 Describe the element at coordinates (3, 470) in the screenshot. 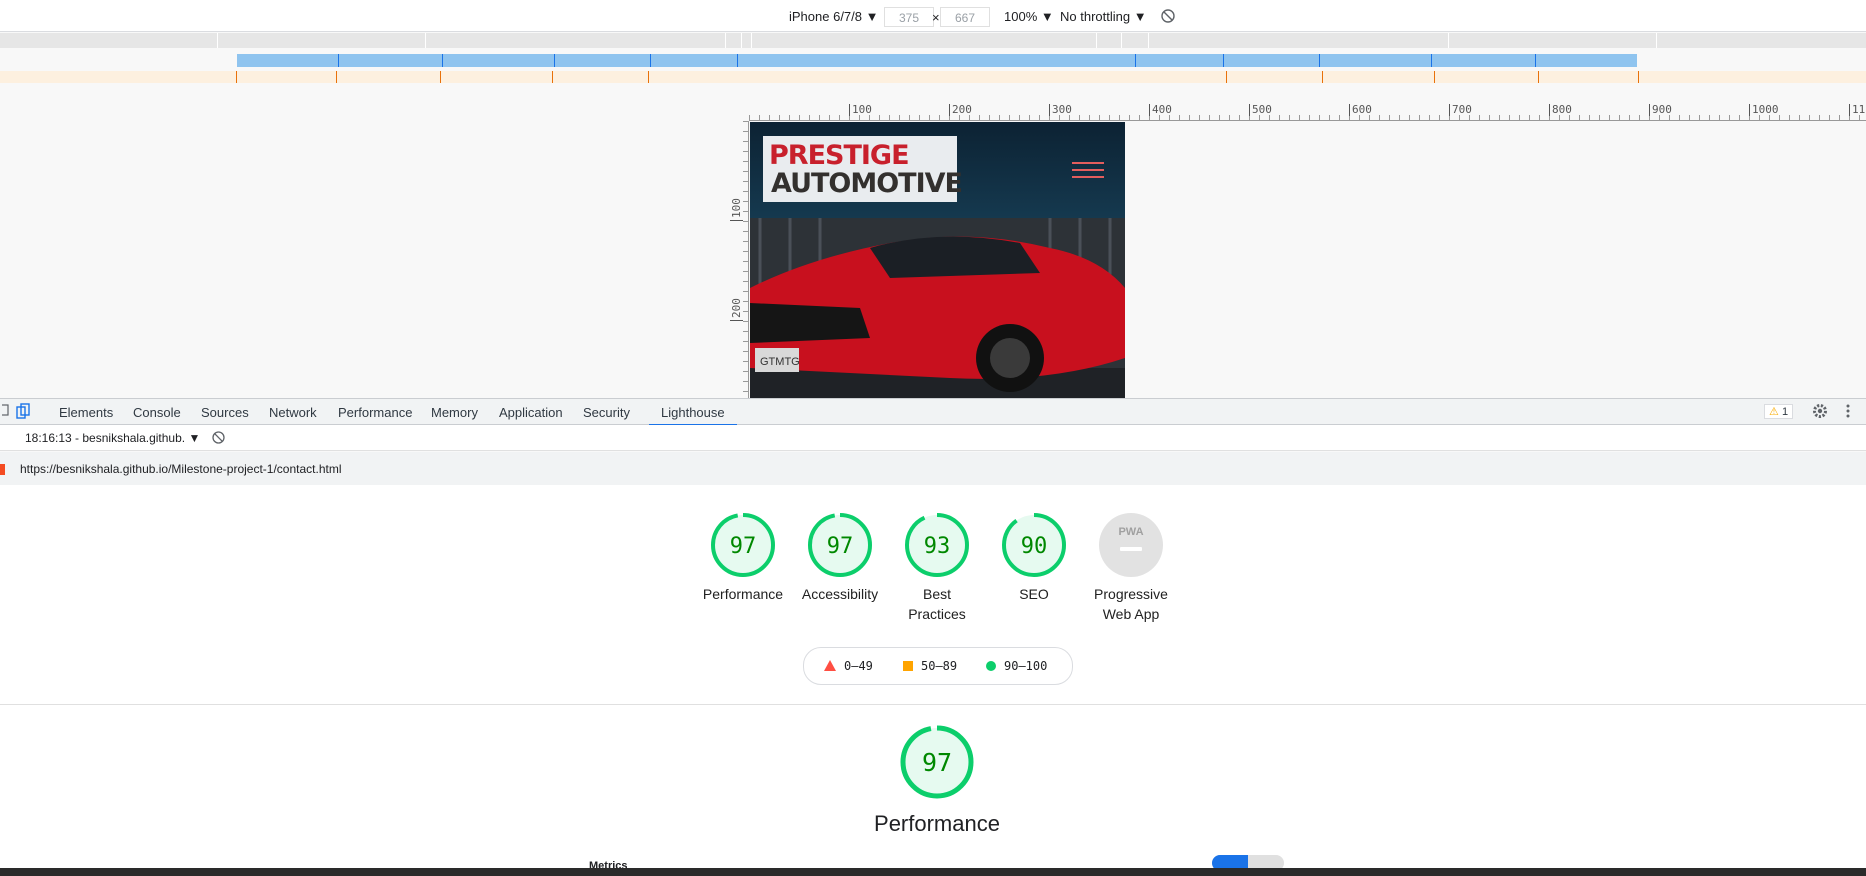

I see `lighthouse-logo-icon` at that location.